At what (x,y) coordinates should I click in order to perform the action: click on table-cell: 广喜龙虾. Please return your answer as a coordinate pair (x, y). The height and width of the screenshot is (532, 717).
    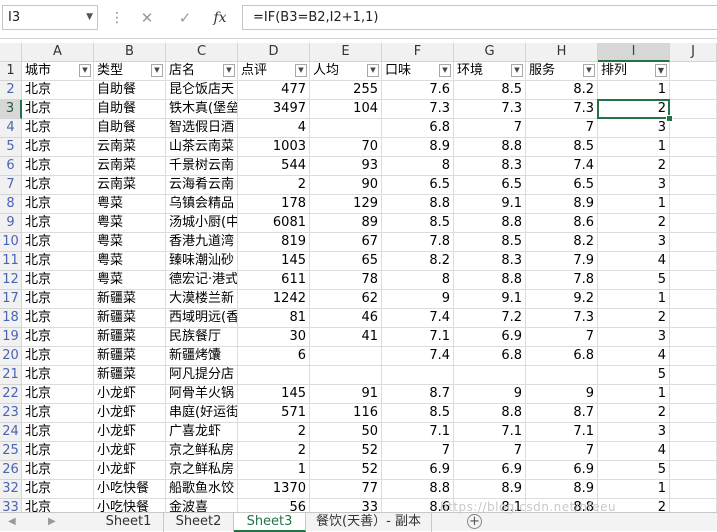
    Looking at the image, I should click on (202, 432).